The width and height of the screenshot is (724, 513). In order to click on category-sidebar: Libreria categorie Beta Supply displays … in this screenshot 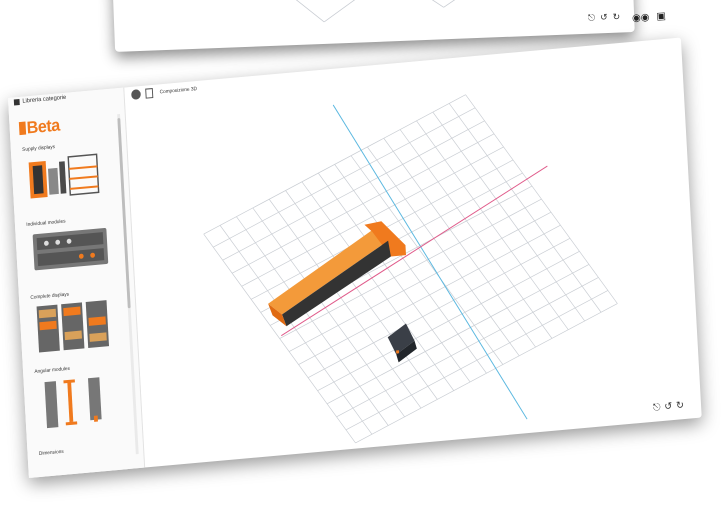, I will do `click(77, 283)`.